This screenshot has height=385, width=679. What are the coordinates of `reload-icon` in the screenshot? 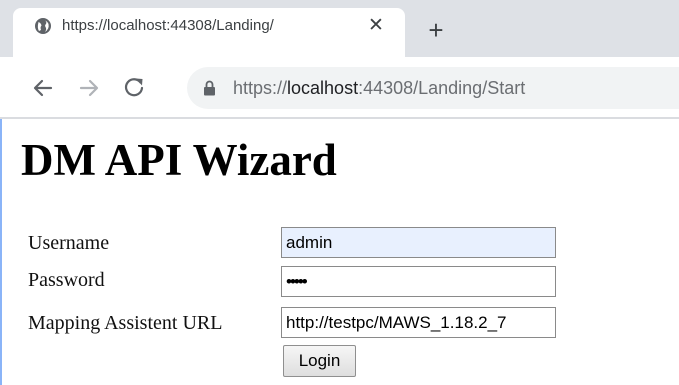 It's located at (134, 87).